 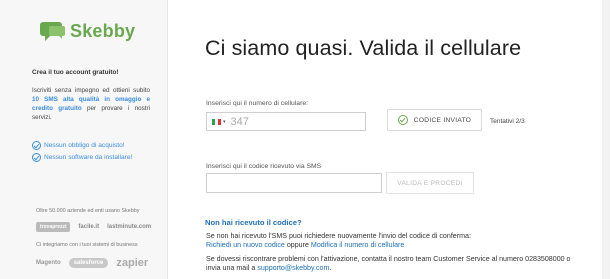 What do you see at coordinates (442, 120) in the screenshot?
I see `code-sent-label: CODICE INVIATO` at bounding box center [442, 120].